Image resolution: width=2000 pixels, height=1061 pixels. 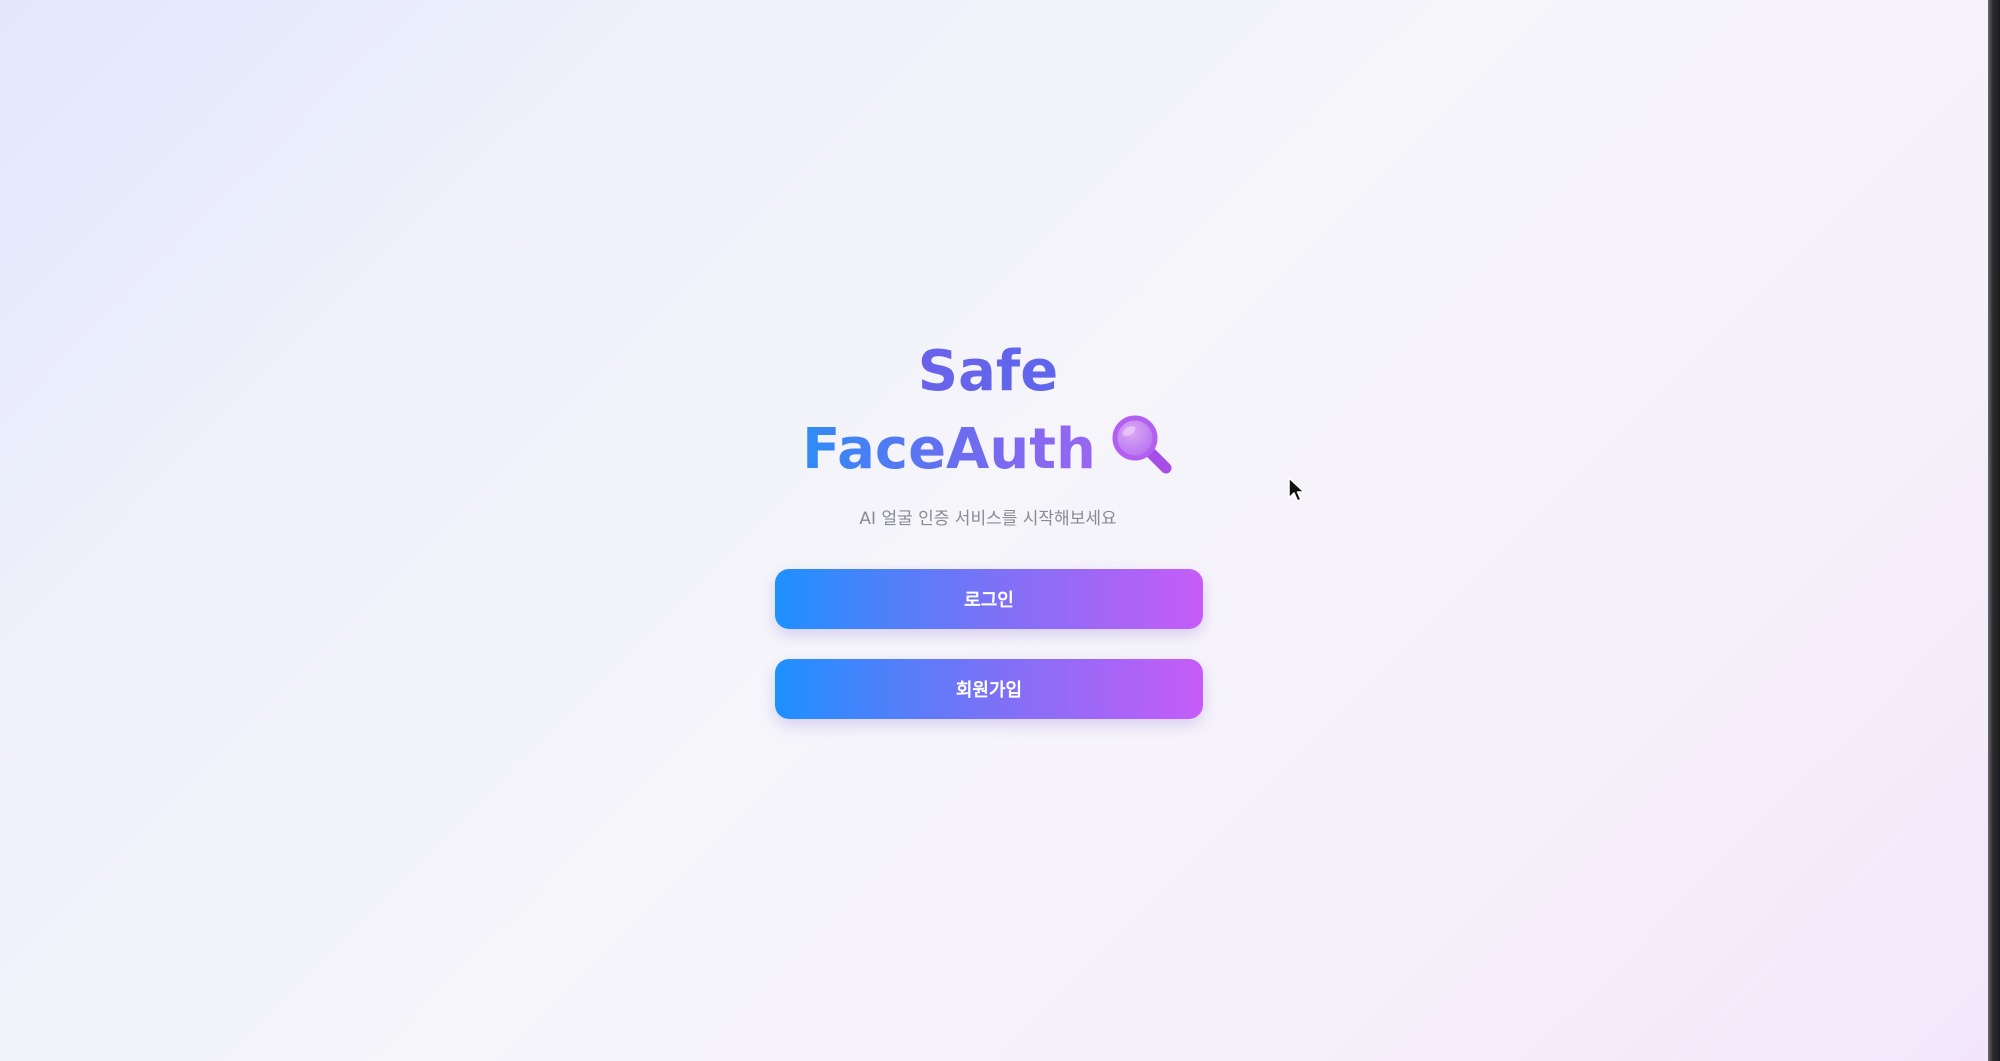 I want to click on title-text-safe: Safe, so click(x=988, y=371).